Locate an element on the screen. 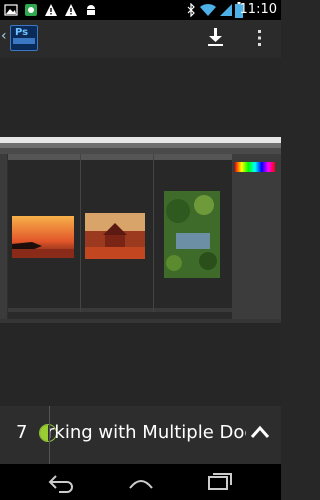 This screenshot has width=320, height=500. back-chevron-icon: ‹ is located at coordinates (5, 36).